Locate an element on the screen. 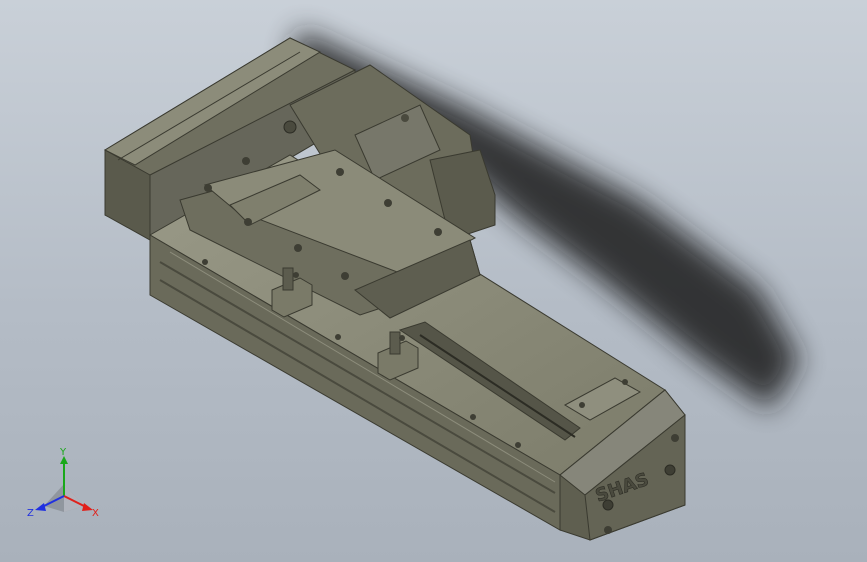 This screenshot has width=867, height=562. coordinate-triad: Y X Z is located at coordinates (63, 483).